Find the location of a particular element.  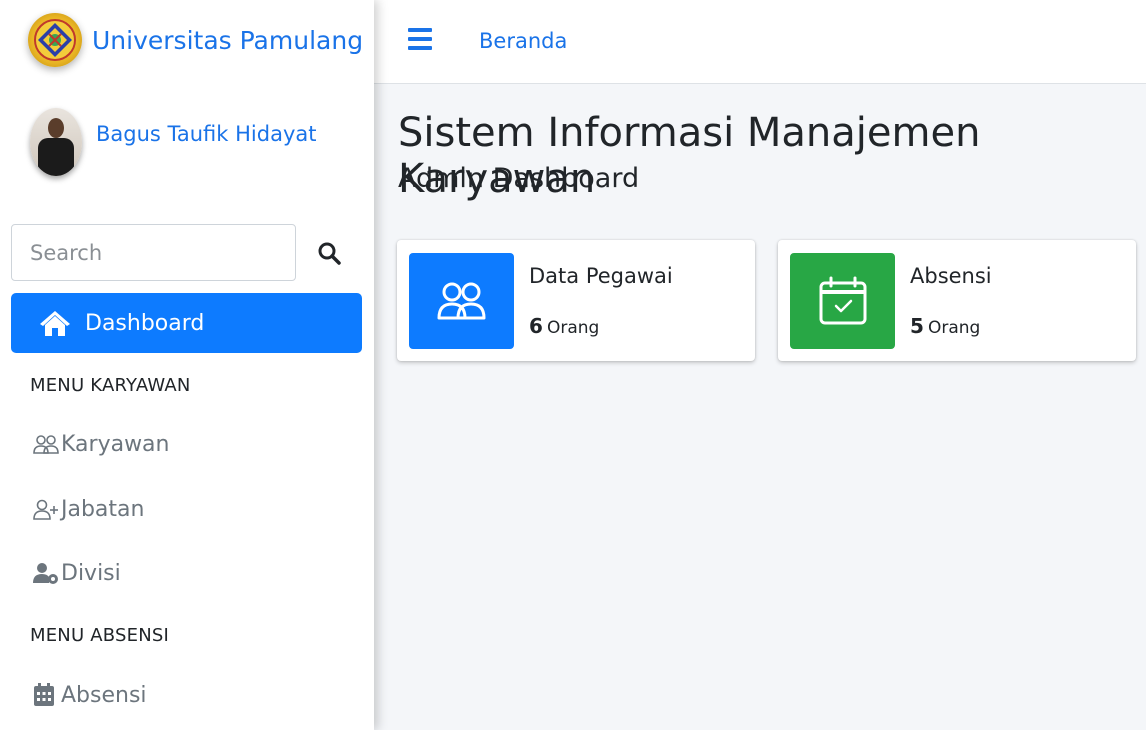

user-plus-icon is located at coordinates (47, 509).